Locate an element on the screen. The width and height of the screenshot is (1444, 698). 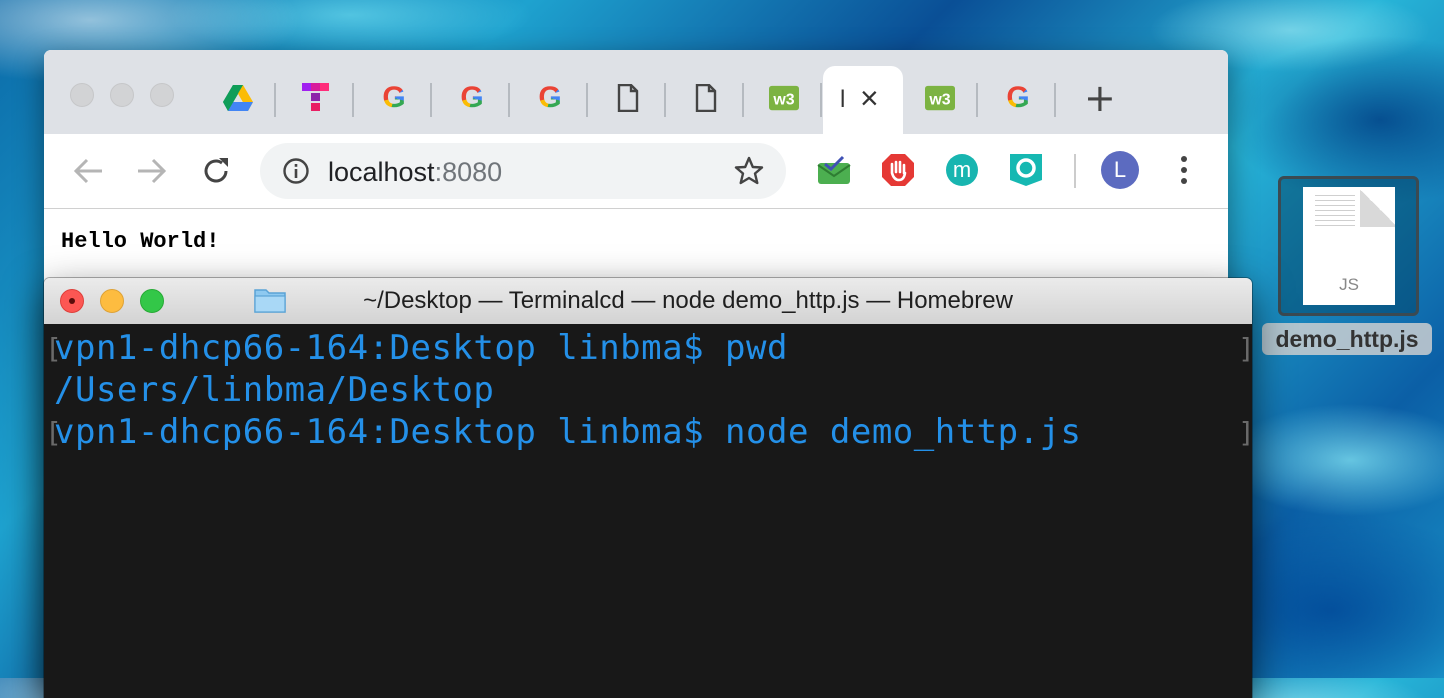
mail-tracker-extension-icon is located at coordinates (834, 170).